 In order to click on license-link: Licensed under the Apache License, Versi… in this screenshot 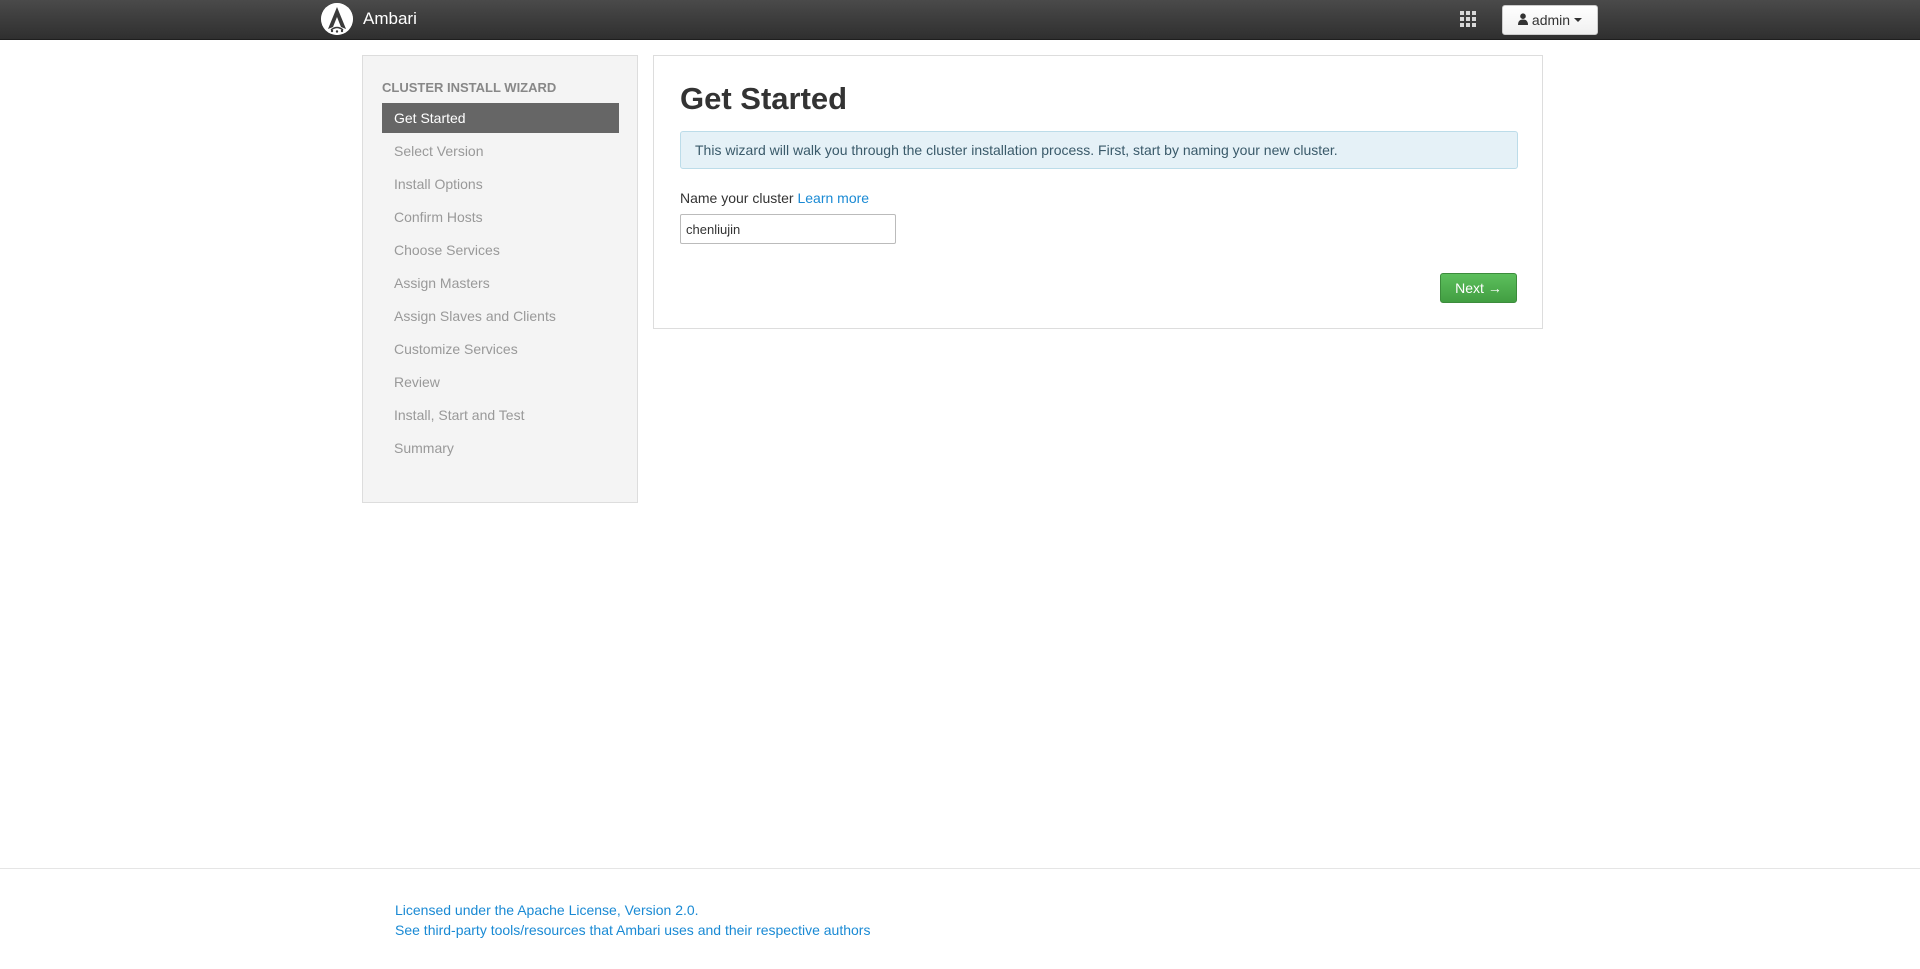, I will do `click(632, 910)`.